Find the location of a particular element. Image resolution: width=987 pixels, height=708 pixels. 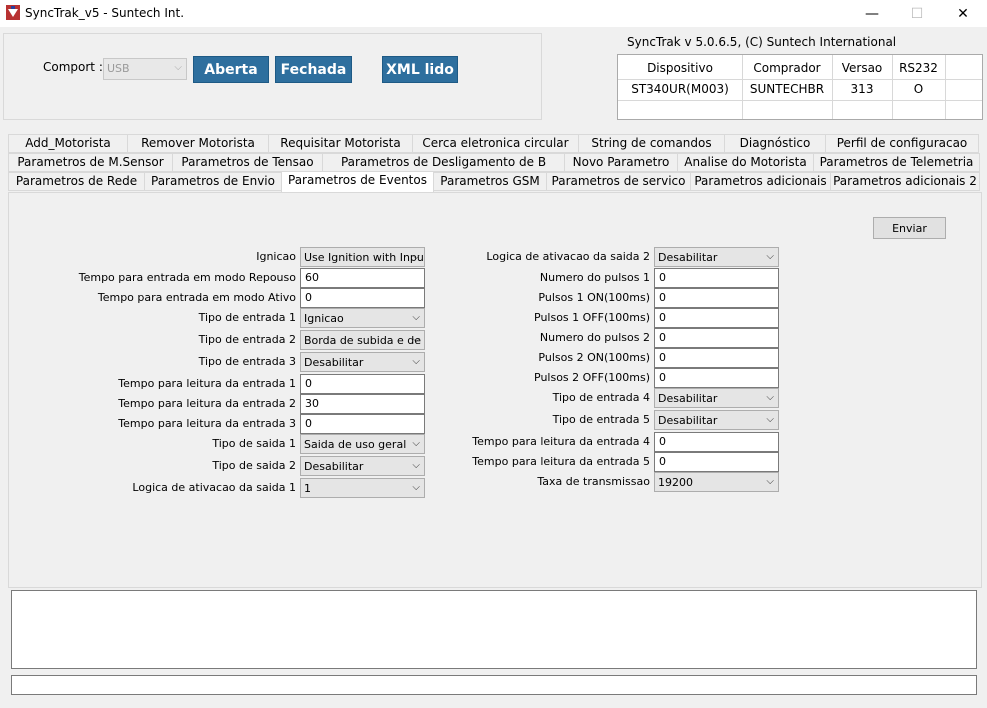

open-port-button: Aberta is located at coordinates (231, 69).